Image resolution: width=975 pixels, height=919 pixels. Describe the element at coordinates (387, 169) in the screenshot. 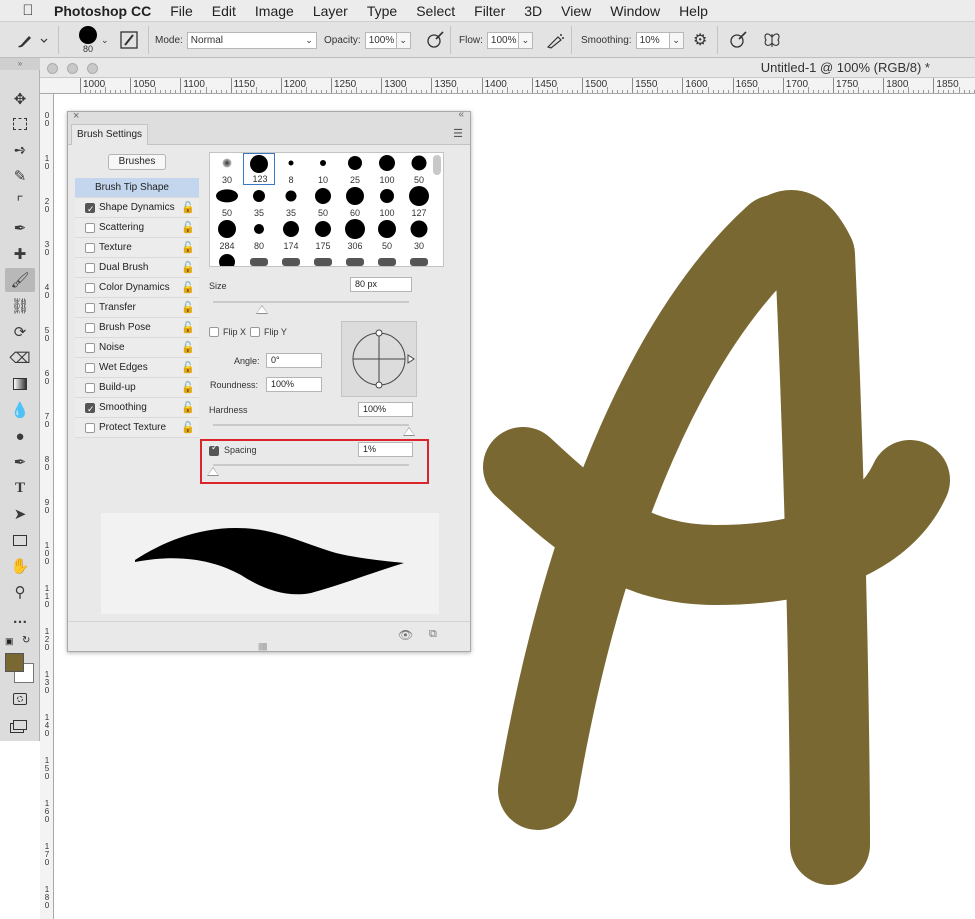

I see `brush-tip-preset: 100` at that location.